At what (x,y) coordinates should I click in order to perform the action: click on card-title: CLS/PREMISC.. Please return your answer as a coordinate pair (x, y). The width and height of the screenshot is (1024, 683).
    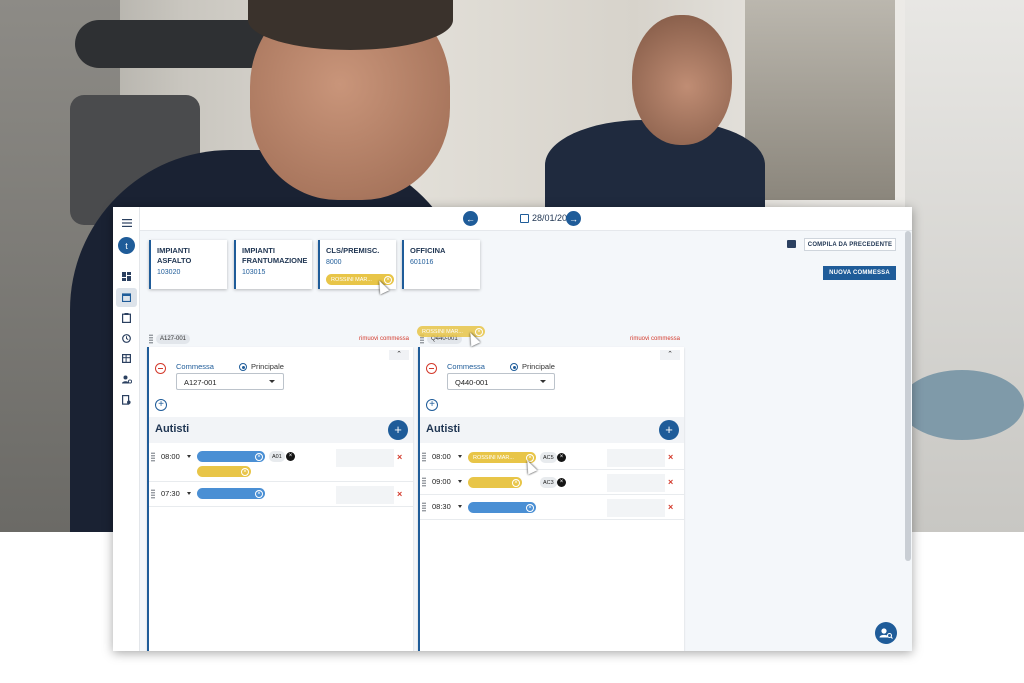
    Looking at the image, I should click on (353, 250).